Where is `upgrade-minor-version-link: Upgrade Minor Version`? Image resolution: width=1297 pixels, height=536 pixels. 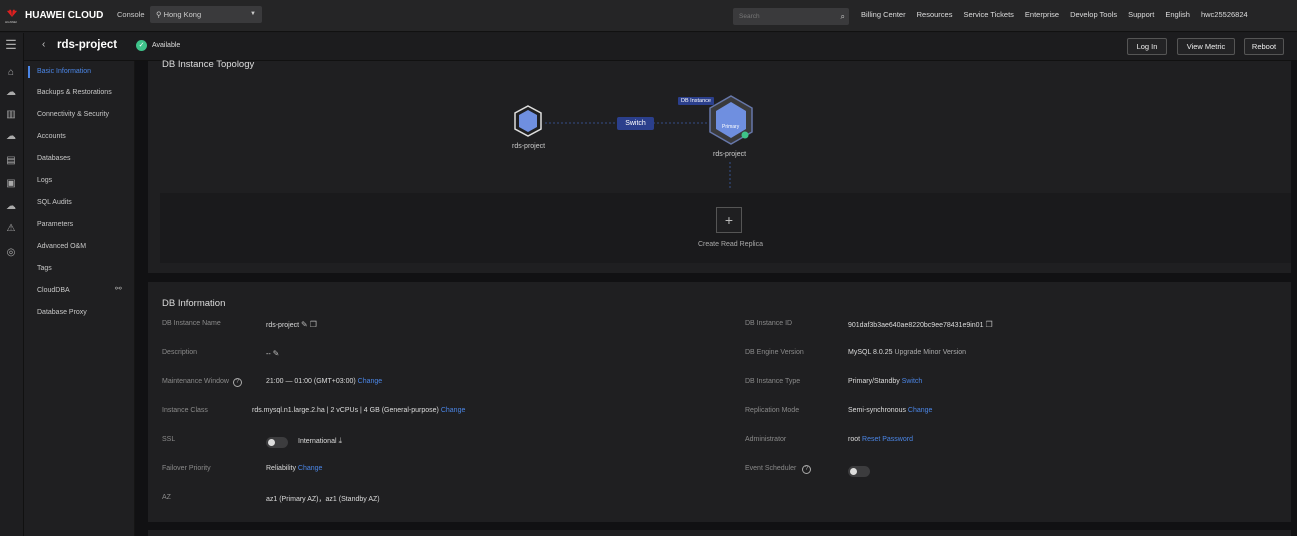
upgrade-minor-version-link: Upgrade Minor Version is located at coordinates (930, 352).